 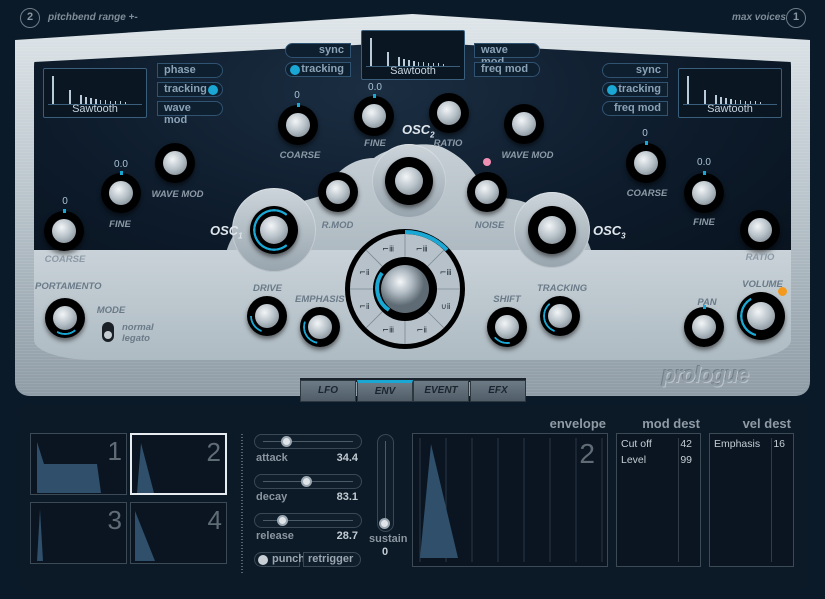 I want to click on osc1-wave-mod-knob, so click(x=175, y=163).